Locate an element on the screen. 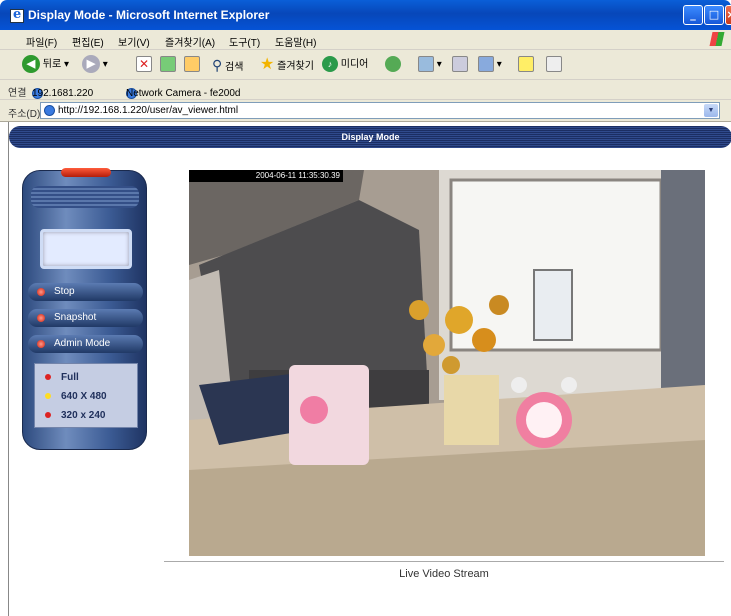  link-192-label: 192.1681.220 is located at coordinates (63, 93).